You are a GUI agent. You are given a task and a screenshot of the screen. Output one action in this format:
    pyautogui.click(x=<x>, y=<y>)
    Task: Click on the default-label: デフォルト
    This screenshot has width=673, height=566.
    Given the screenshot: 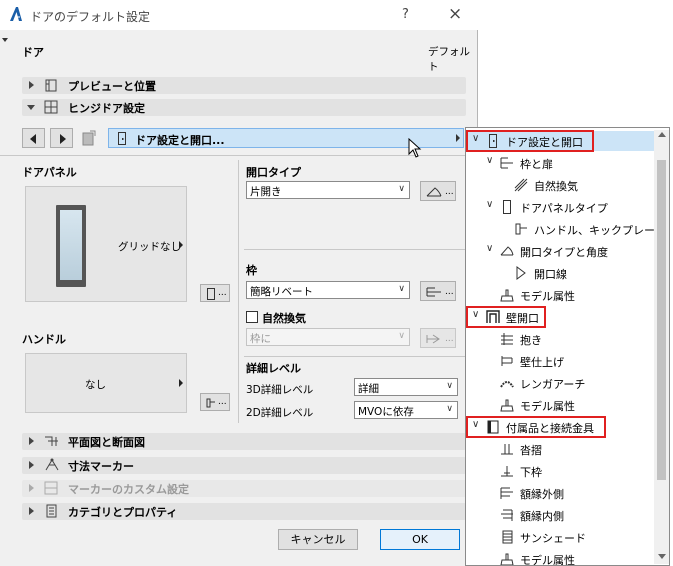 What is the action you would take?
    pyautogui.click(x=449, y=59)
    